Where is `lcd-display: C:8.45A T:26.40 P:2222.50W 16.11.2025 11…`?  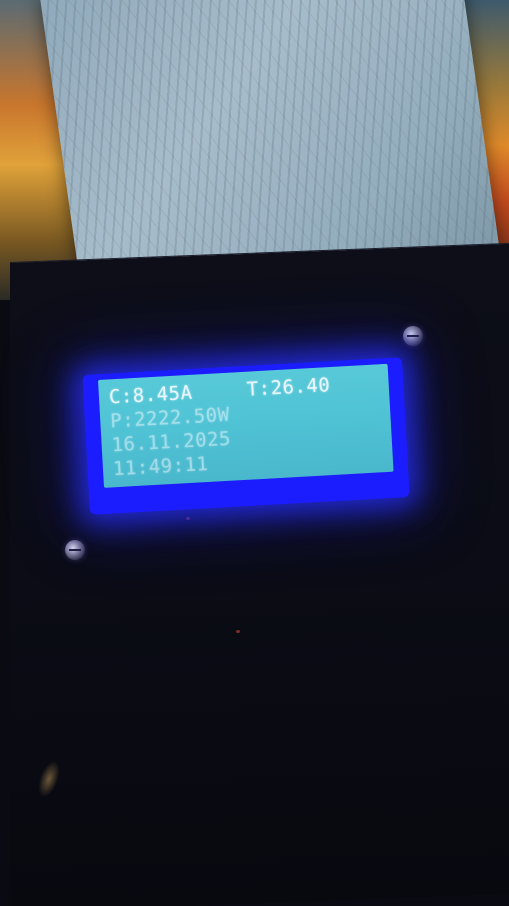 lcd-display: C:8.45A T:26.40 P:2222.50W 16.11.2025 11… is located at coordinates (246, 425).